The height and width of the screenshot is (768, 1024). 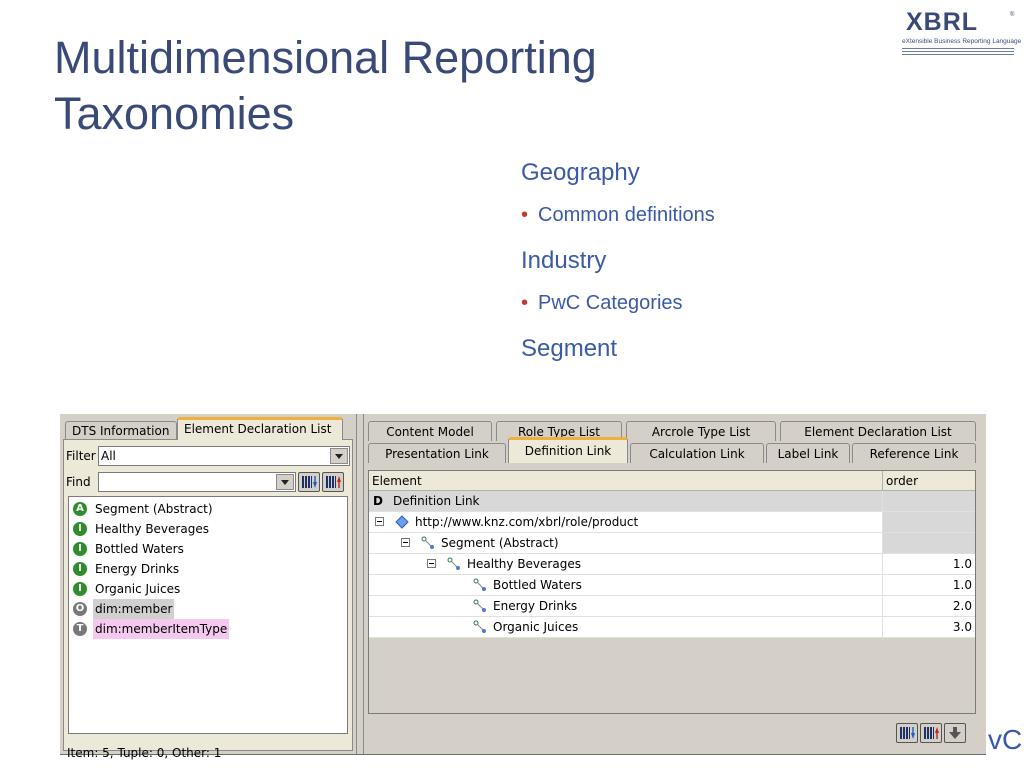 What do you see at coordinates (928, 481) in the screenshot?
I see `column-header-order: order` at bounding box center [928, 481].